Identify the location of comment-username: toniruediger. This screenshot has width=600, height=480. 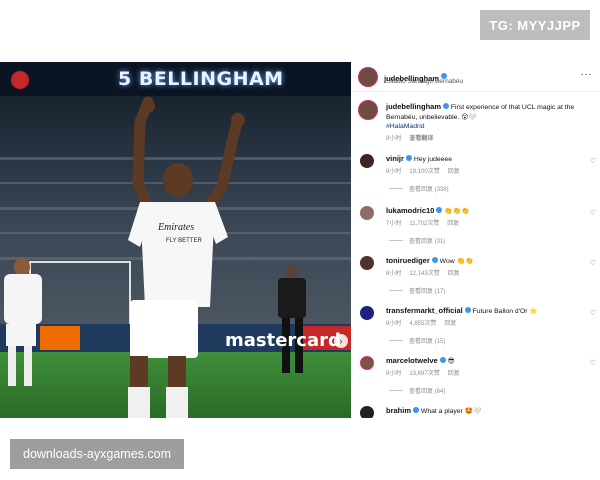
(408, 260).